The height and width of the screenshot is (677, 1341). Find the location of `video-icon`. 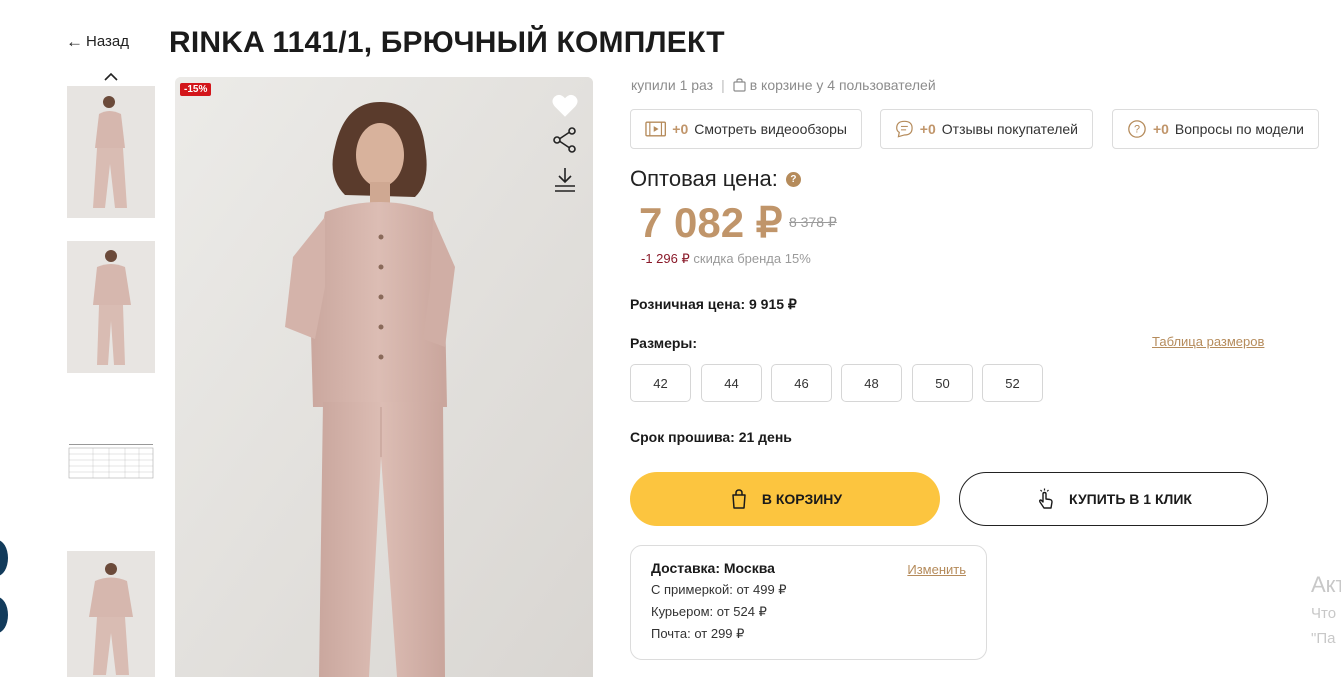

video-icon is located at coordinates (656, 129).